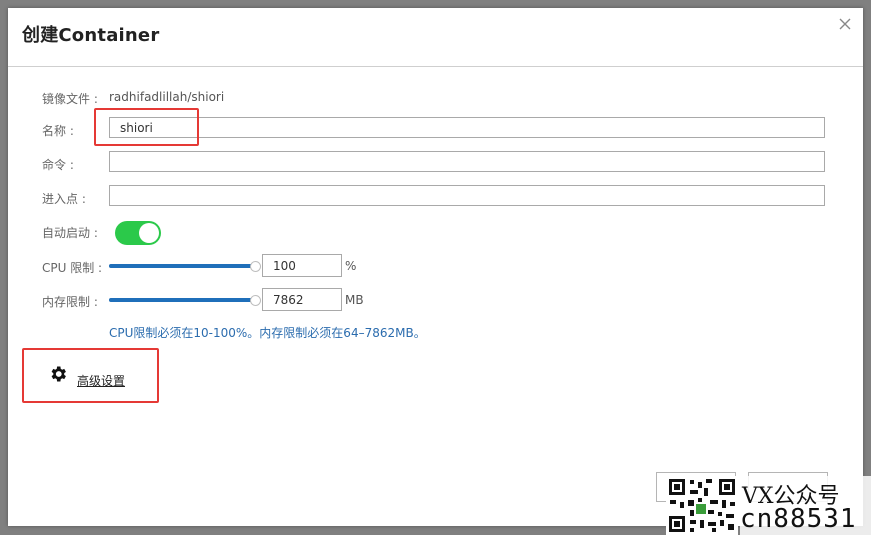 Image resolution: width=871 pixels, height=535 pixels. What do you see at coordinates (58, 165) in the screenshot?
I see `command-label: 命令 :` at bounding box center [58, 165].